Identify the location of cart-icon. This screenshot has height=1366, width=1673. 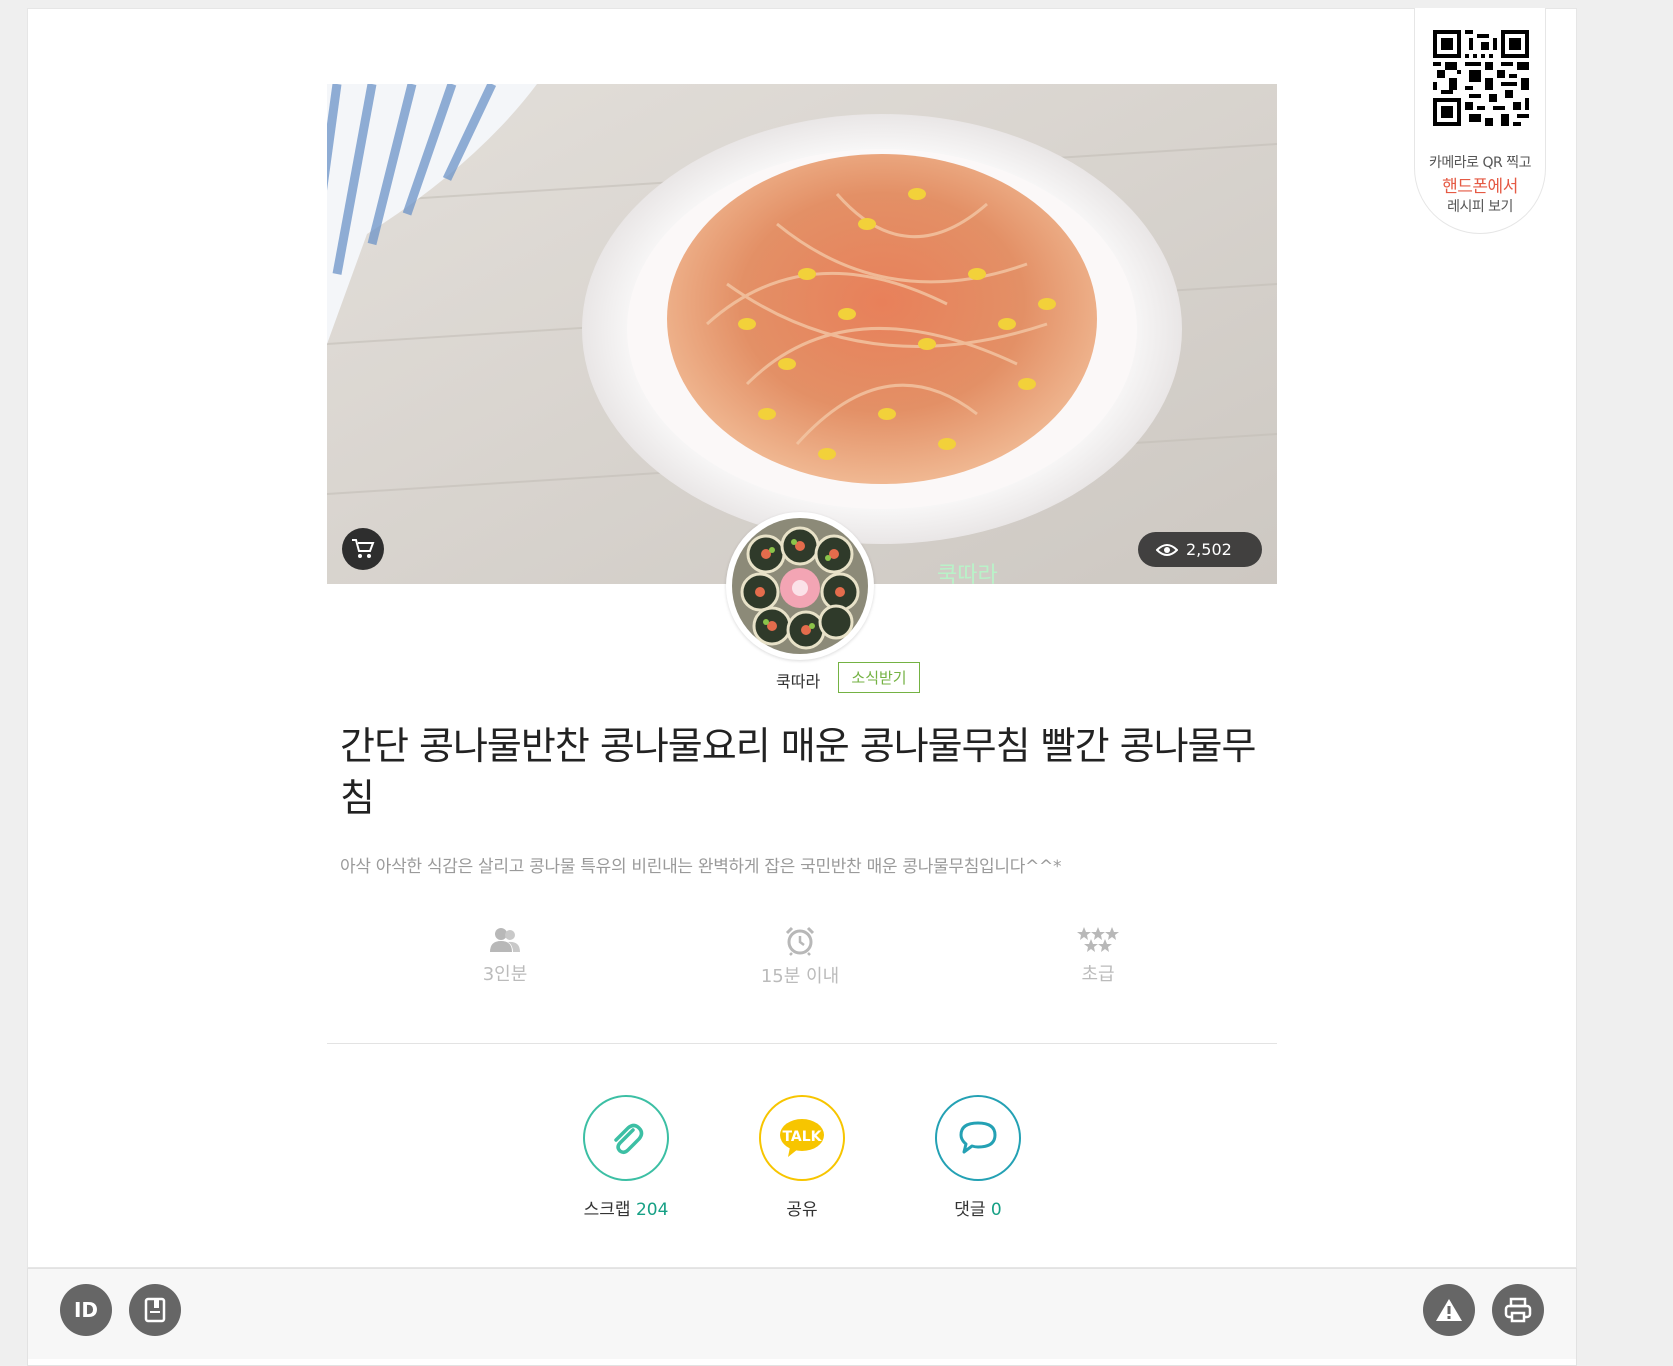
(363, 548).